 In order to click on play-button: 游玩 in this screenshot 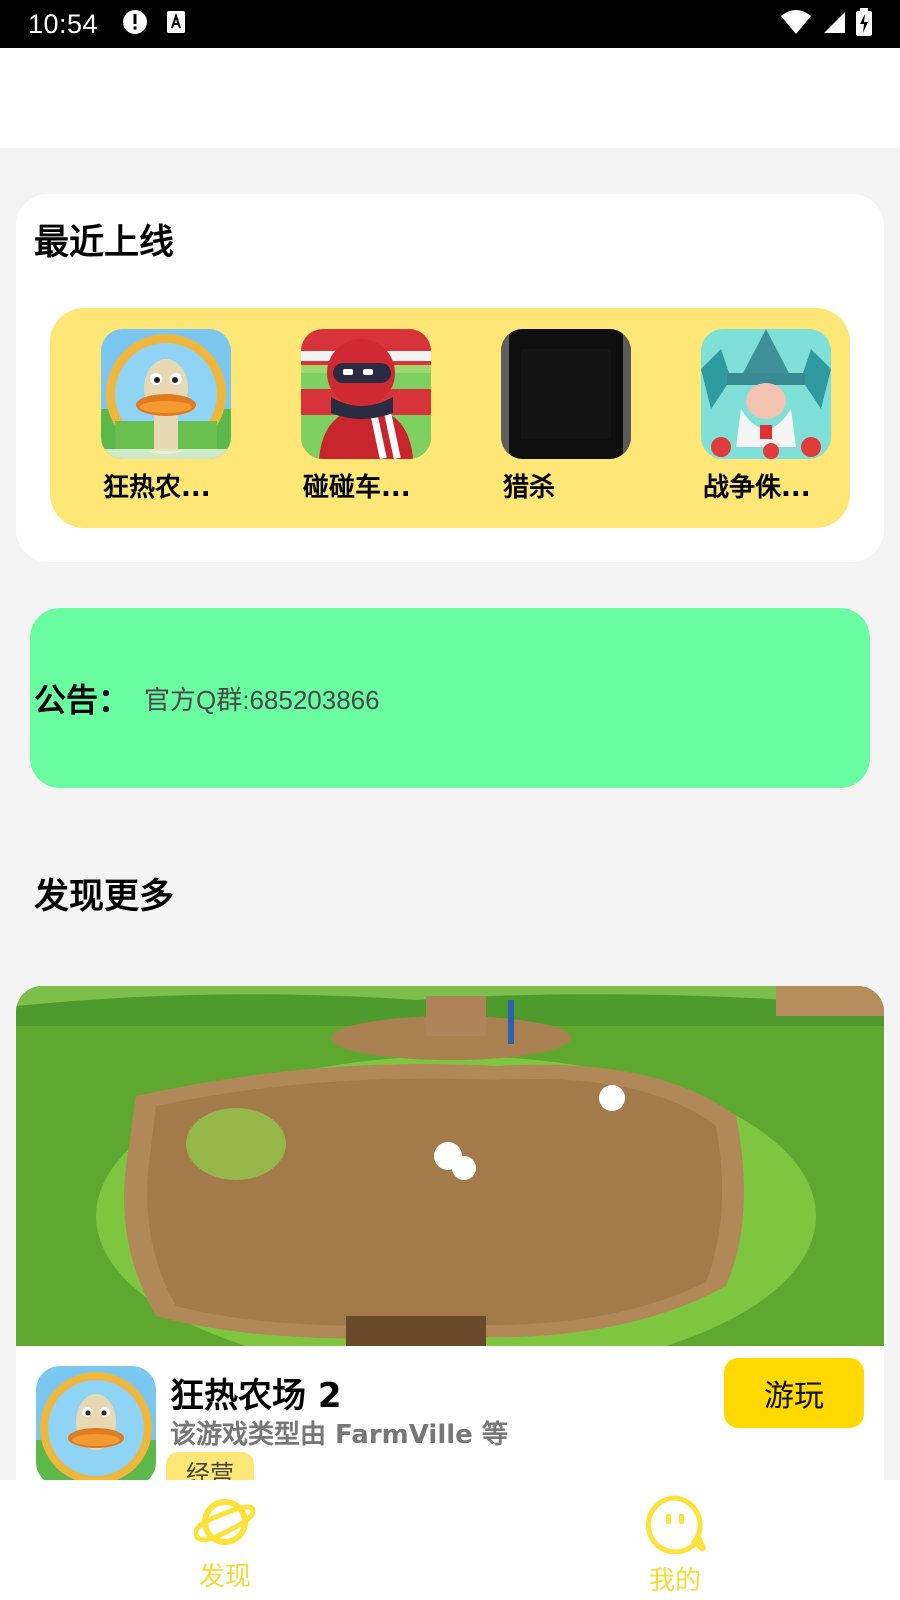, I will do `click(794, 1393)`.